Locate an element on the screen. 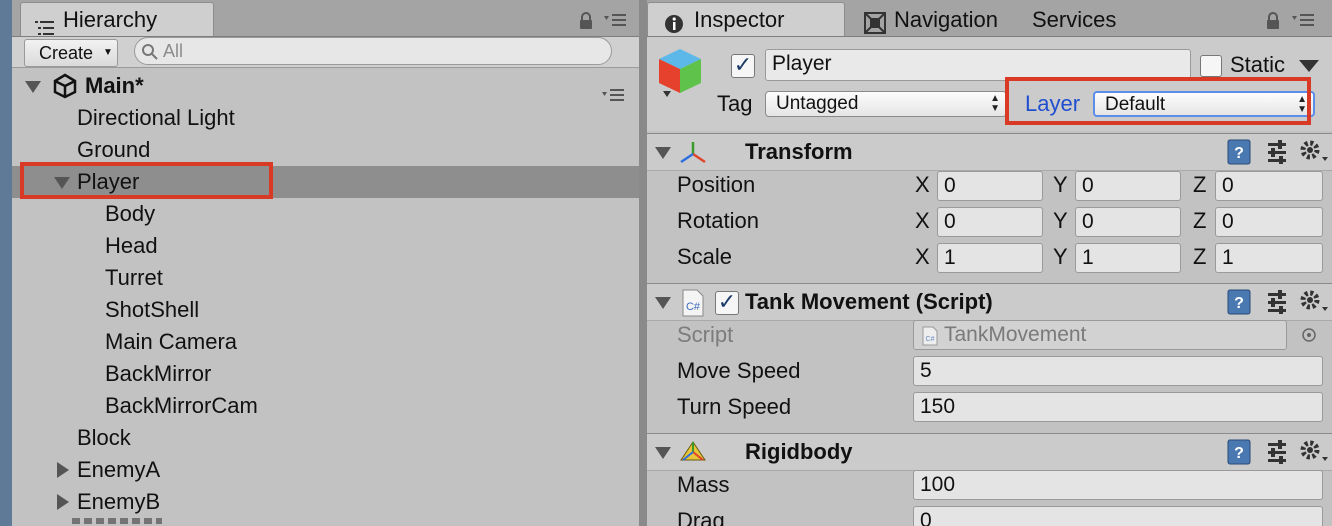 The width and height of the screenshot is (1332, 526). rotation-x-field: 0 is located at coordinates (990, 222).